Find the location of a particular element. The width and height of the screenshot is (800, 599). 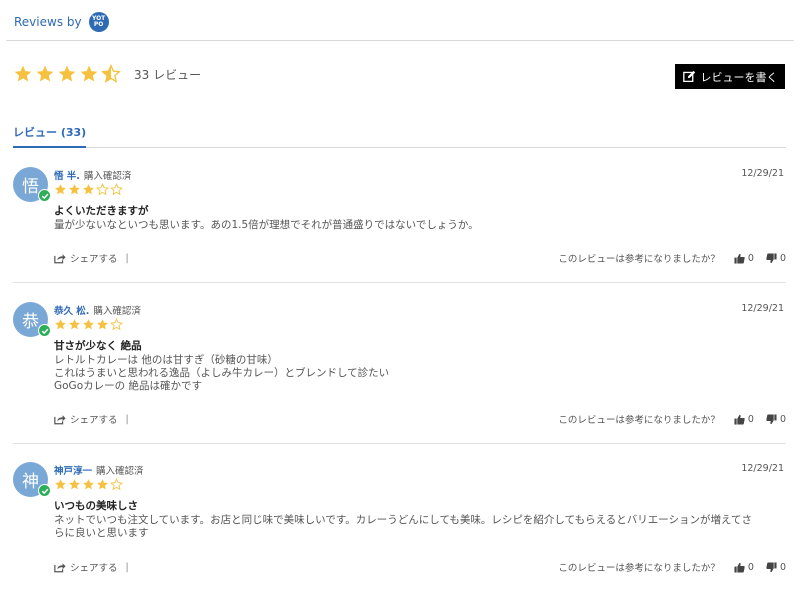

reviewer-name: 悟 半. is located at coordinates (67, 176).